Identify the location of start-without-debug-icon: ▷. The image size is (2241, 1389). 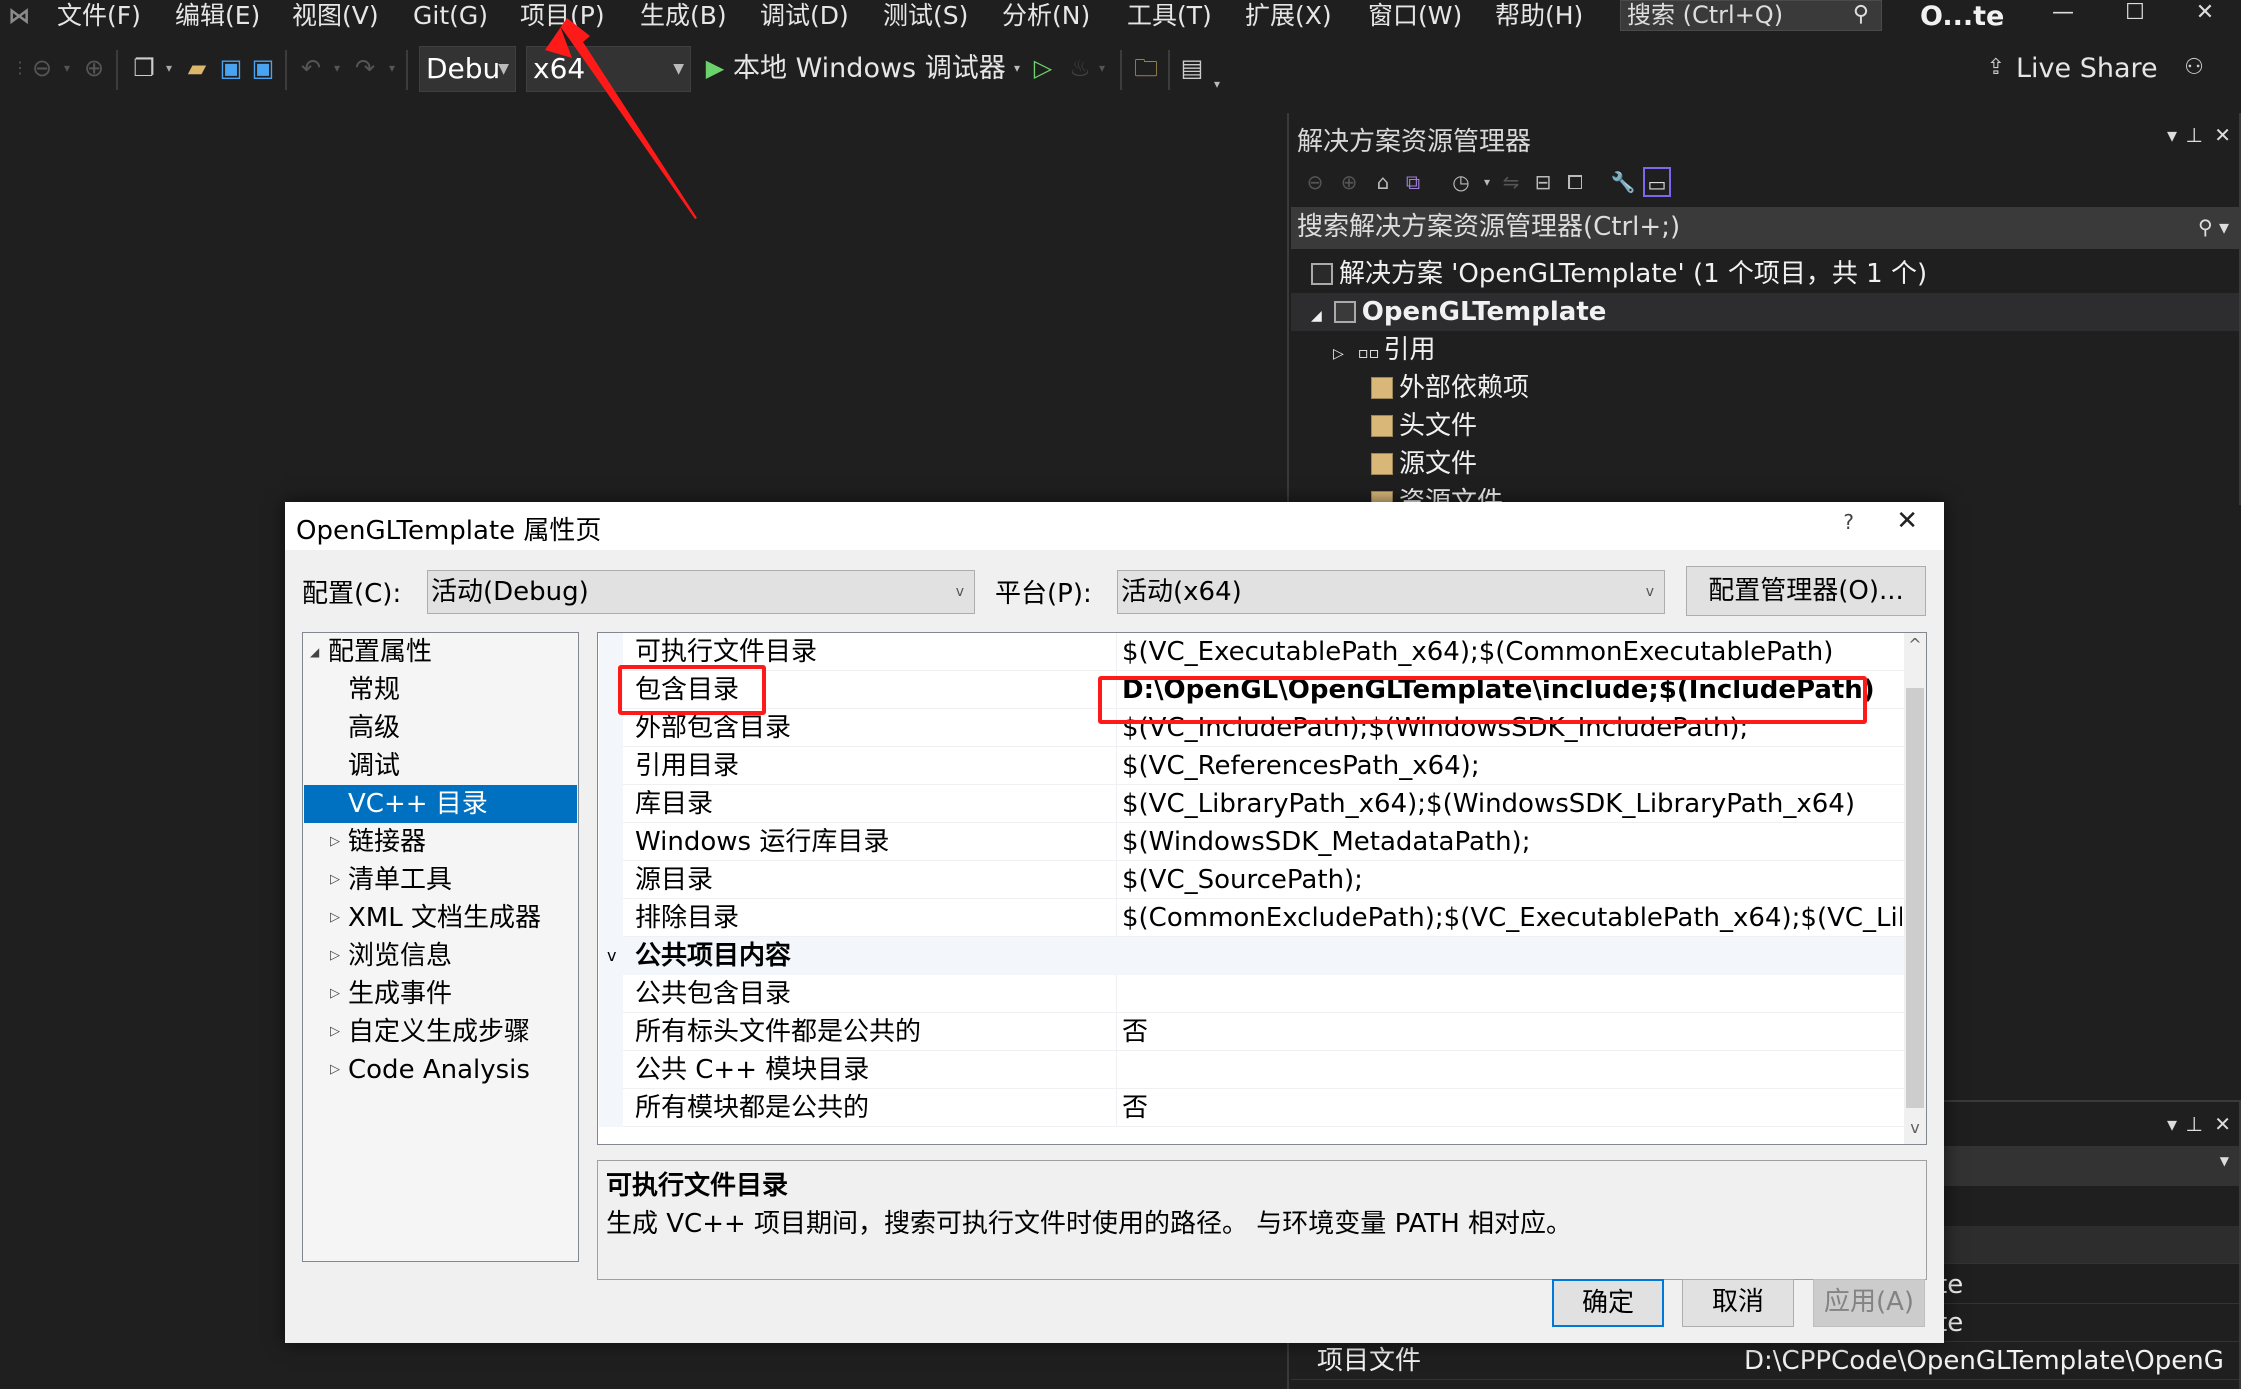
(1043, 68).